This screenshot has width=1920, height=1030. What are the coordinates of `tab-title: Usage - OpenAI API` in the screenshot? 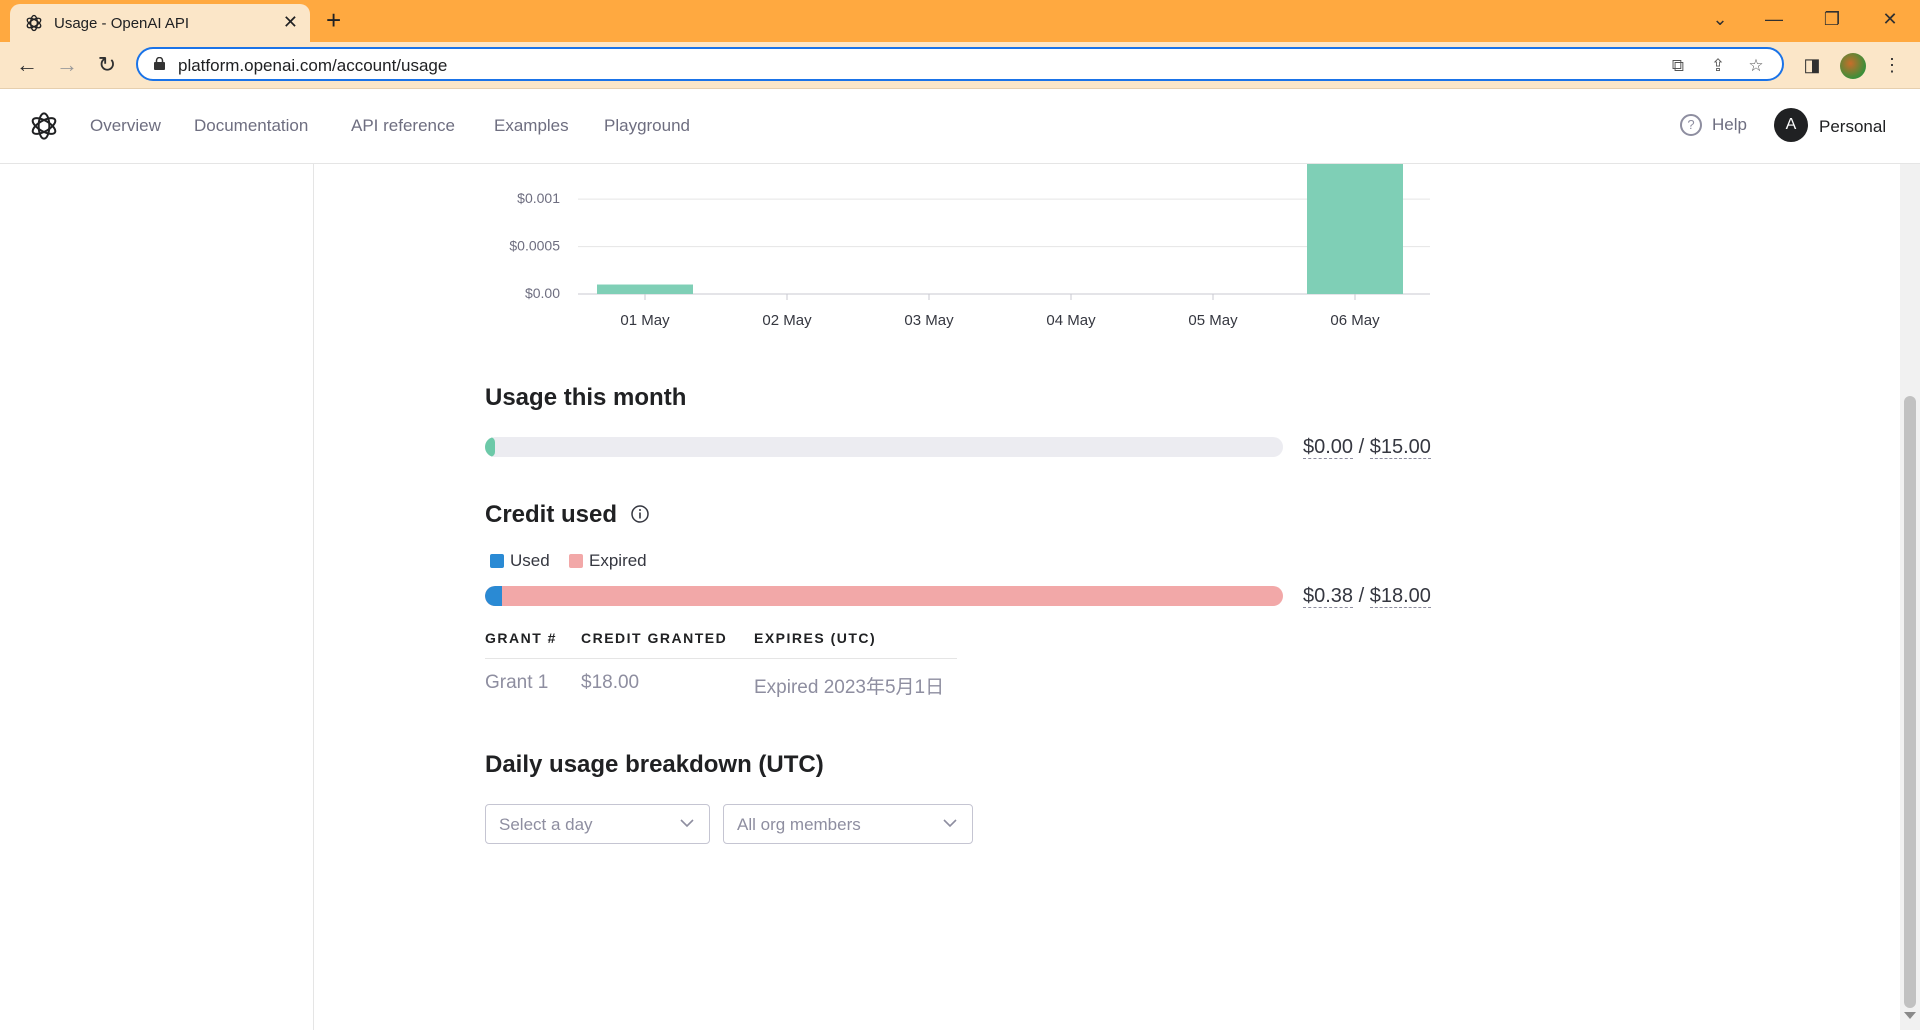 It's located at (122, 23).